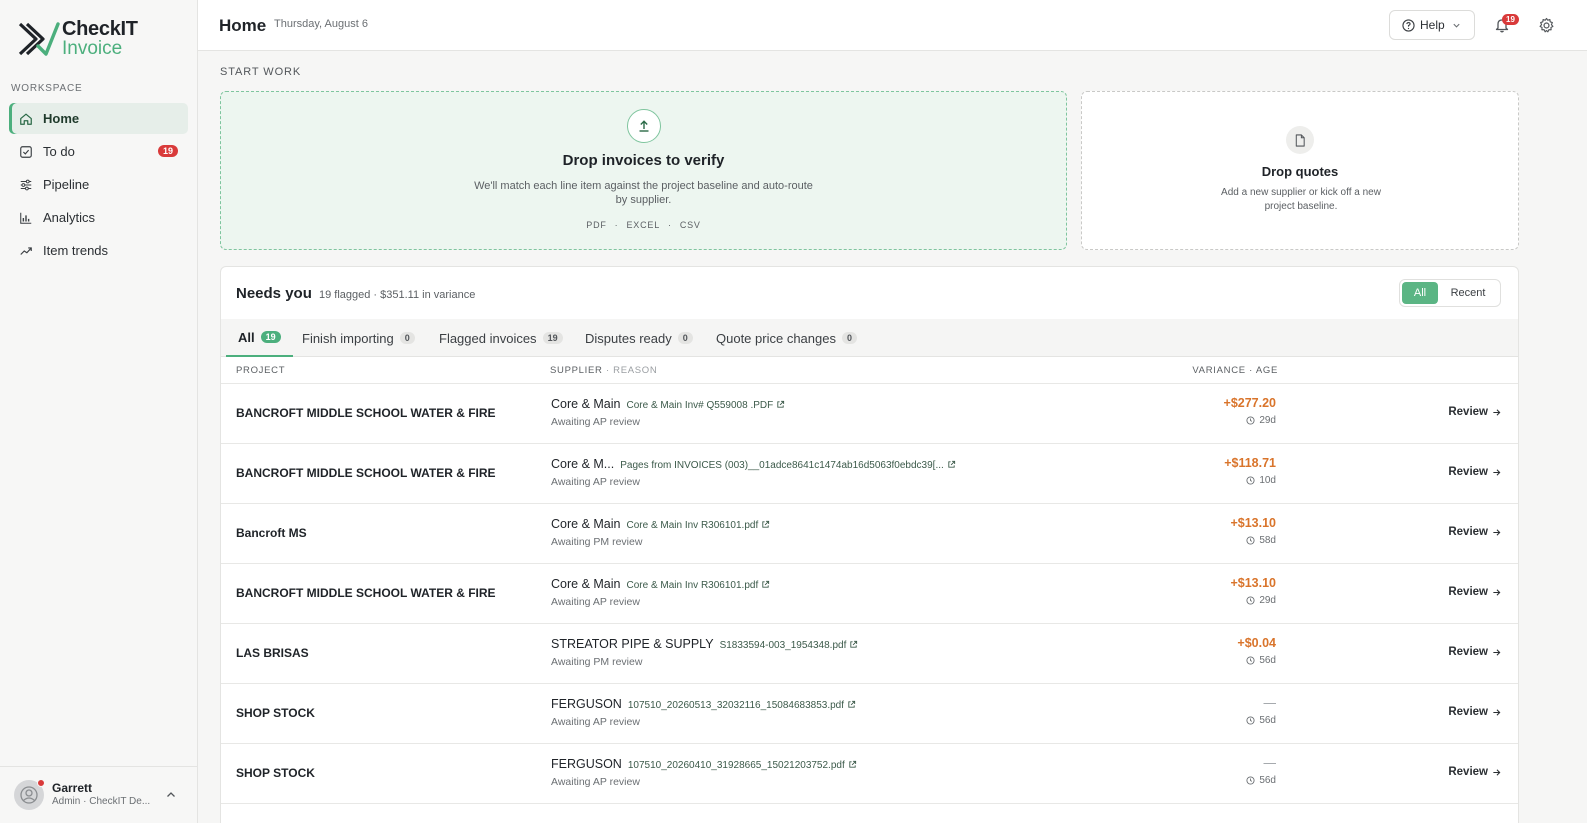  What do you see at coordinates (259, 338) in the screenshot?
I see `tab-all: All 19` at bounding box center [259, 338].